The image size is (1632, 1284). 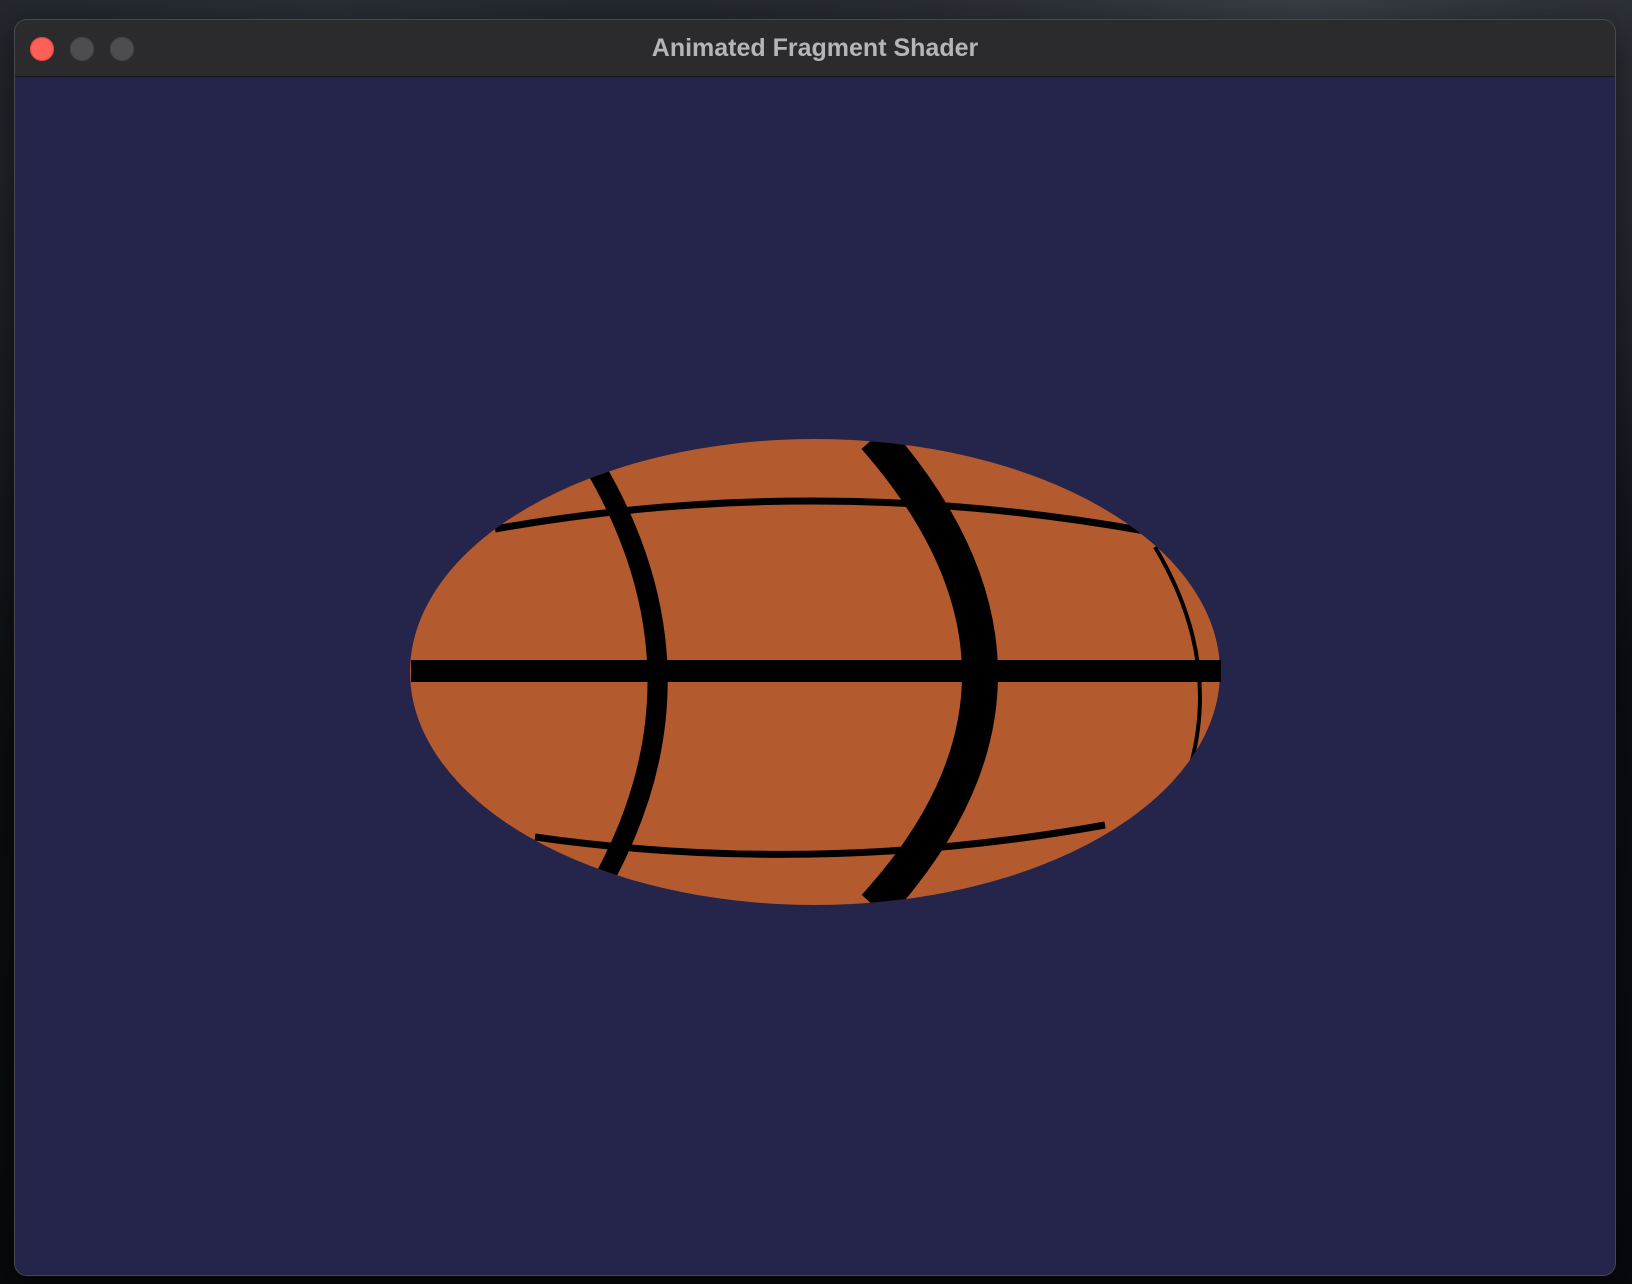 I want to click on seam-equator, so click(x=816, y=671).